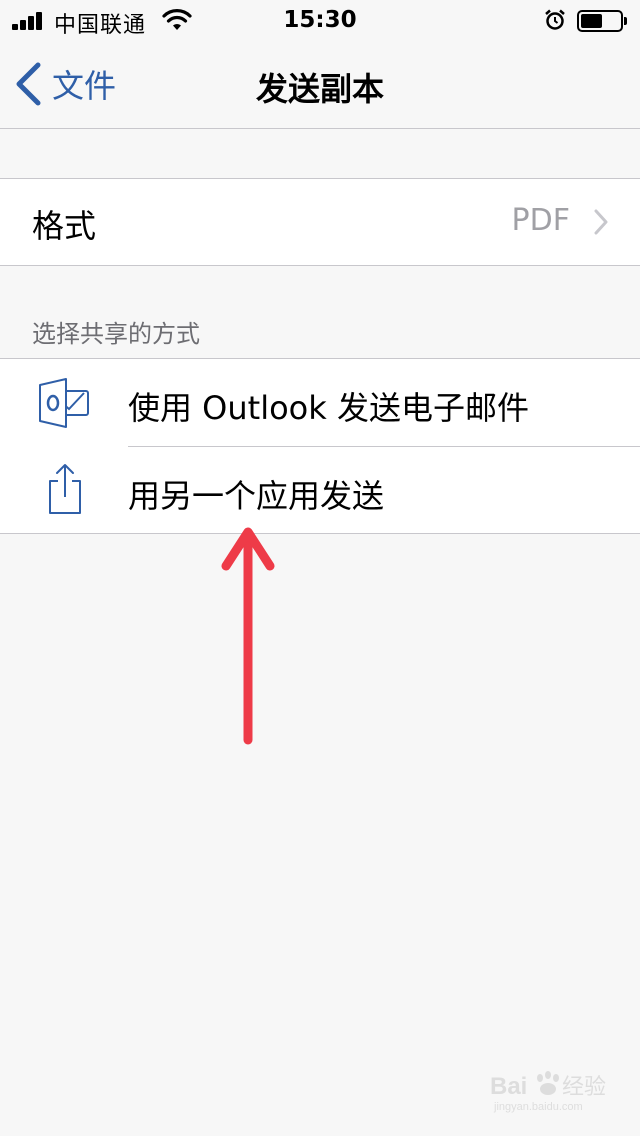 This screenshot has width=640, height=1136. Describe the element at coordinates (601, 222) in the screenshot. I see `chevron-right-icon` at that location.